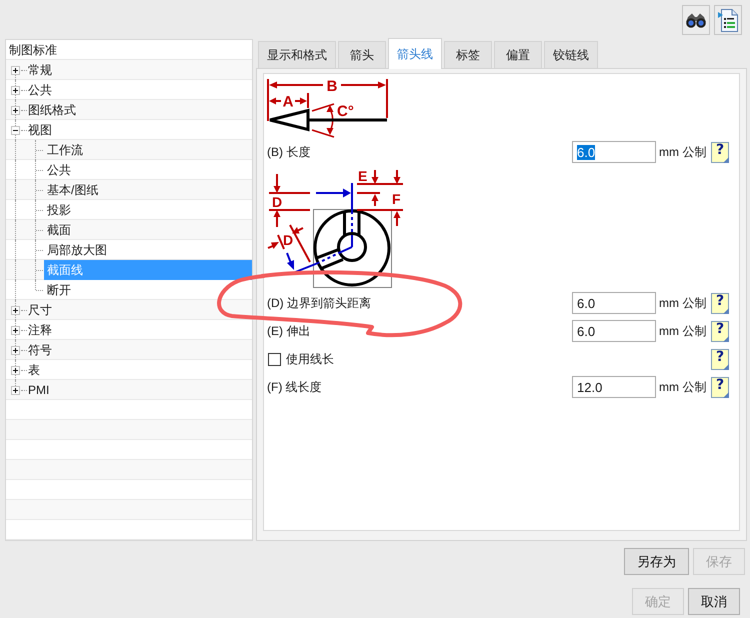 This screenshot has height=618, width=750. I want to click on tree-item: 符号, so click(140, 350).